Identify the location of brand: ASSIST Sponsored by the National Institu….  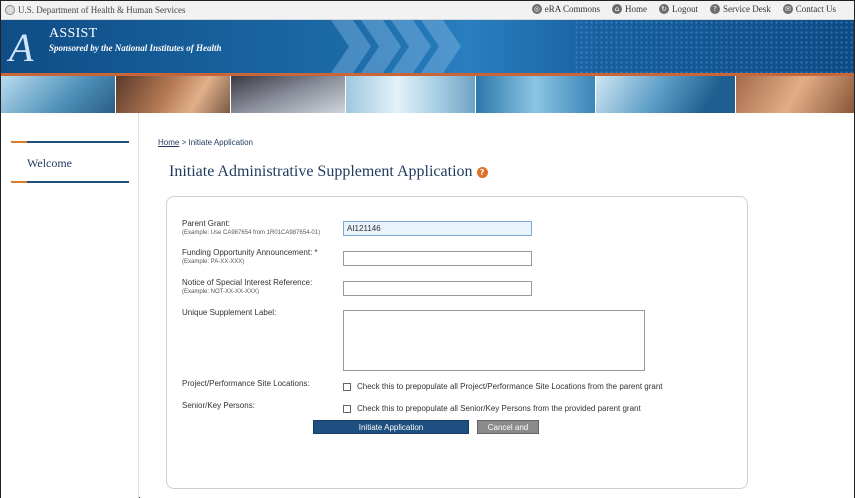
(135, 39).